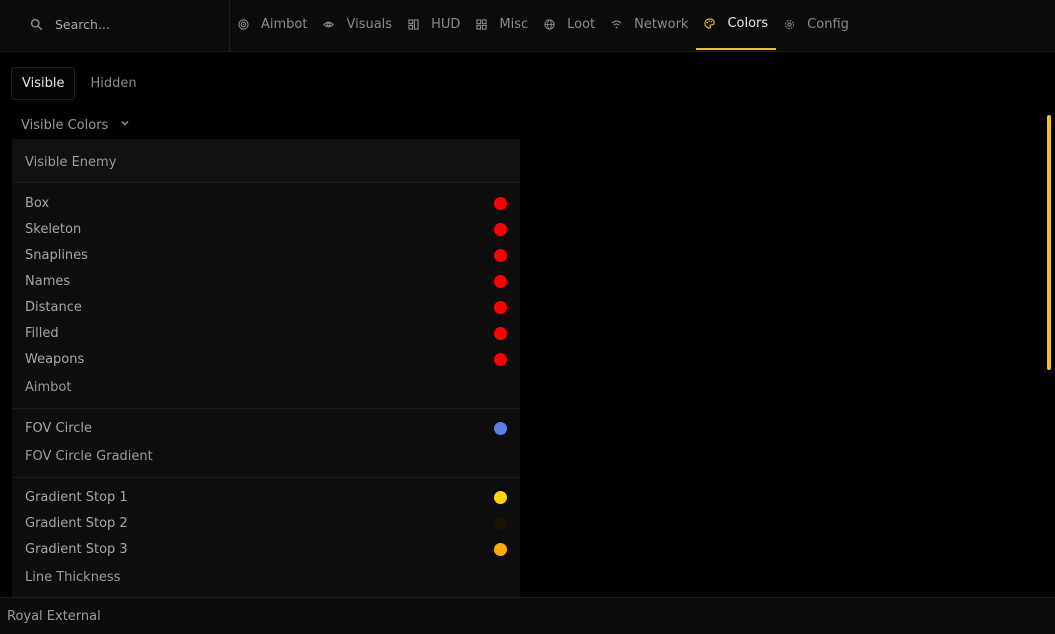 Image resolution: width=1055 pixels, height=634 pixels. What do you see at coordinates (266, 387) in the screenshot?
I see `section-title-aimbot: Aimbot` at bounding box center [266, 387].